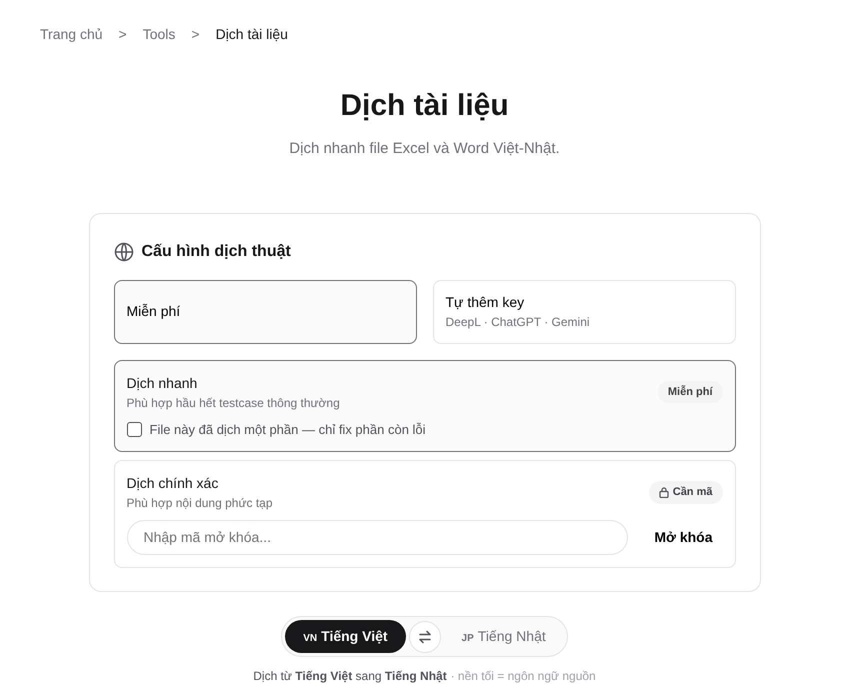 This screenshot has width=849, height=698. What do you see at coordinates (233, 403) in the screenshot?
I see `mode-description: Phù hợp hầu hết testcase thông thường` at bounding box center [233, 403].